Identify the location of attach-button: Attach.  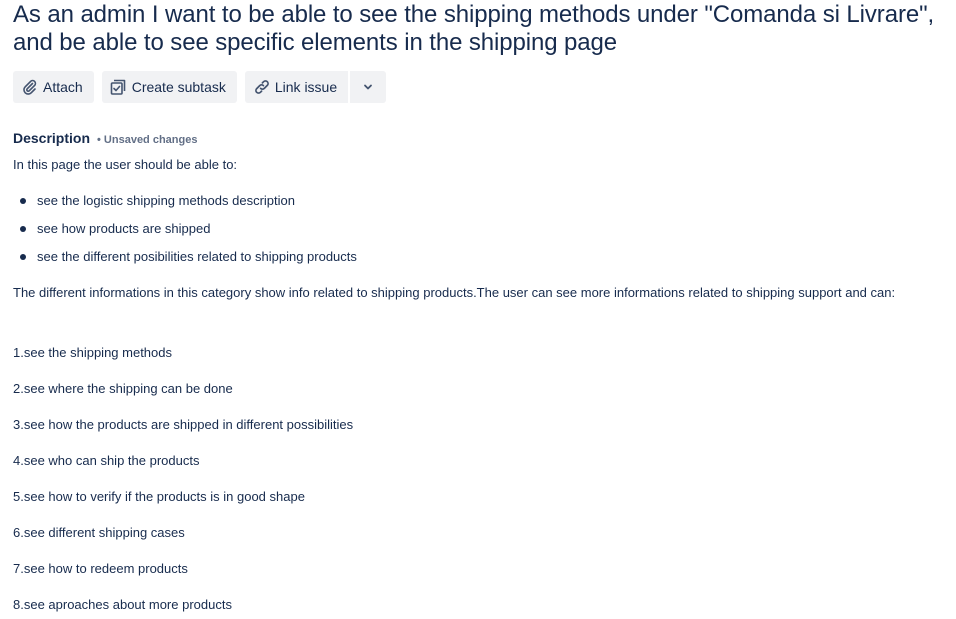
(53, 87).